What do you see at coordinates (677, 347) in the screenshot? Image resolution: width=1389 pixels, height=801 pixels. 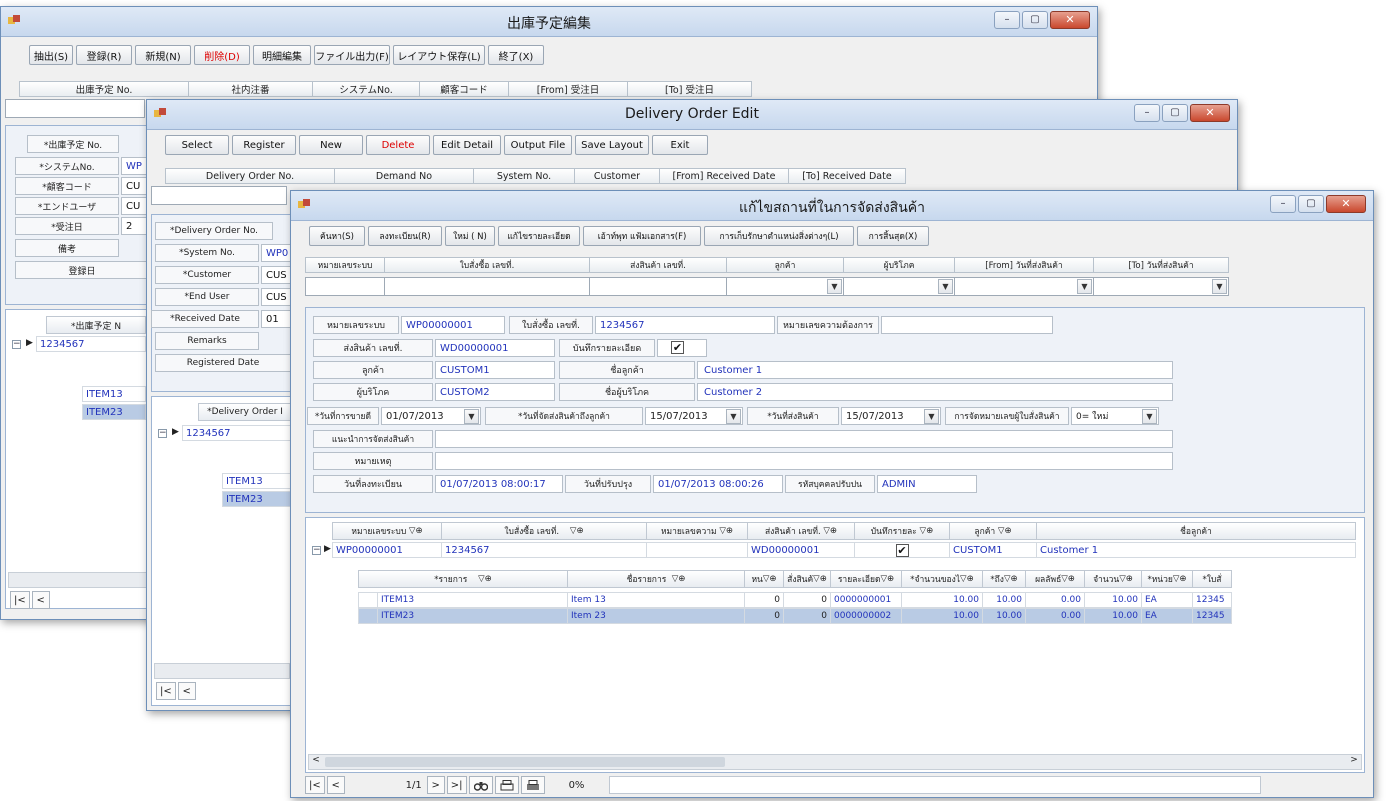 I see `detail-record-checkbox: ✔` at bounding box center [677, 347].